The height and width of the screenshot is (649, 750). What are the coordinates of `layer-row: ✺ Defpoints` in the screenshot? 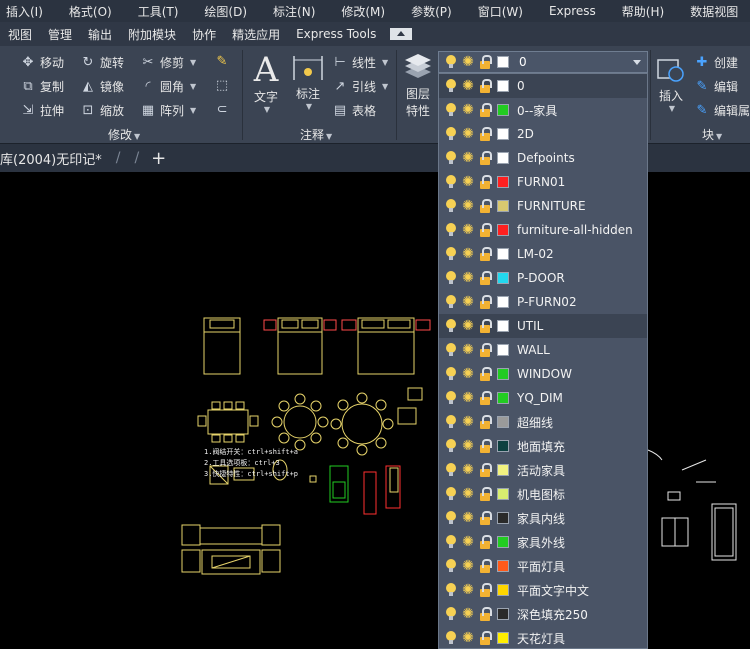 It's located at (543, 158).